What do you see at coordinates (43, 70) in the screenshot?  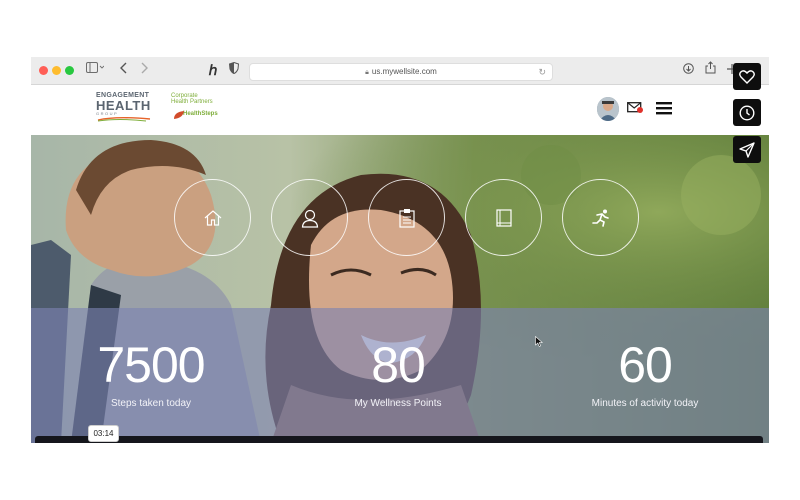 I see `close-window-button` at bounding box center [43, 70].